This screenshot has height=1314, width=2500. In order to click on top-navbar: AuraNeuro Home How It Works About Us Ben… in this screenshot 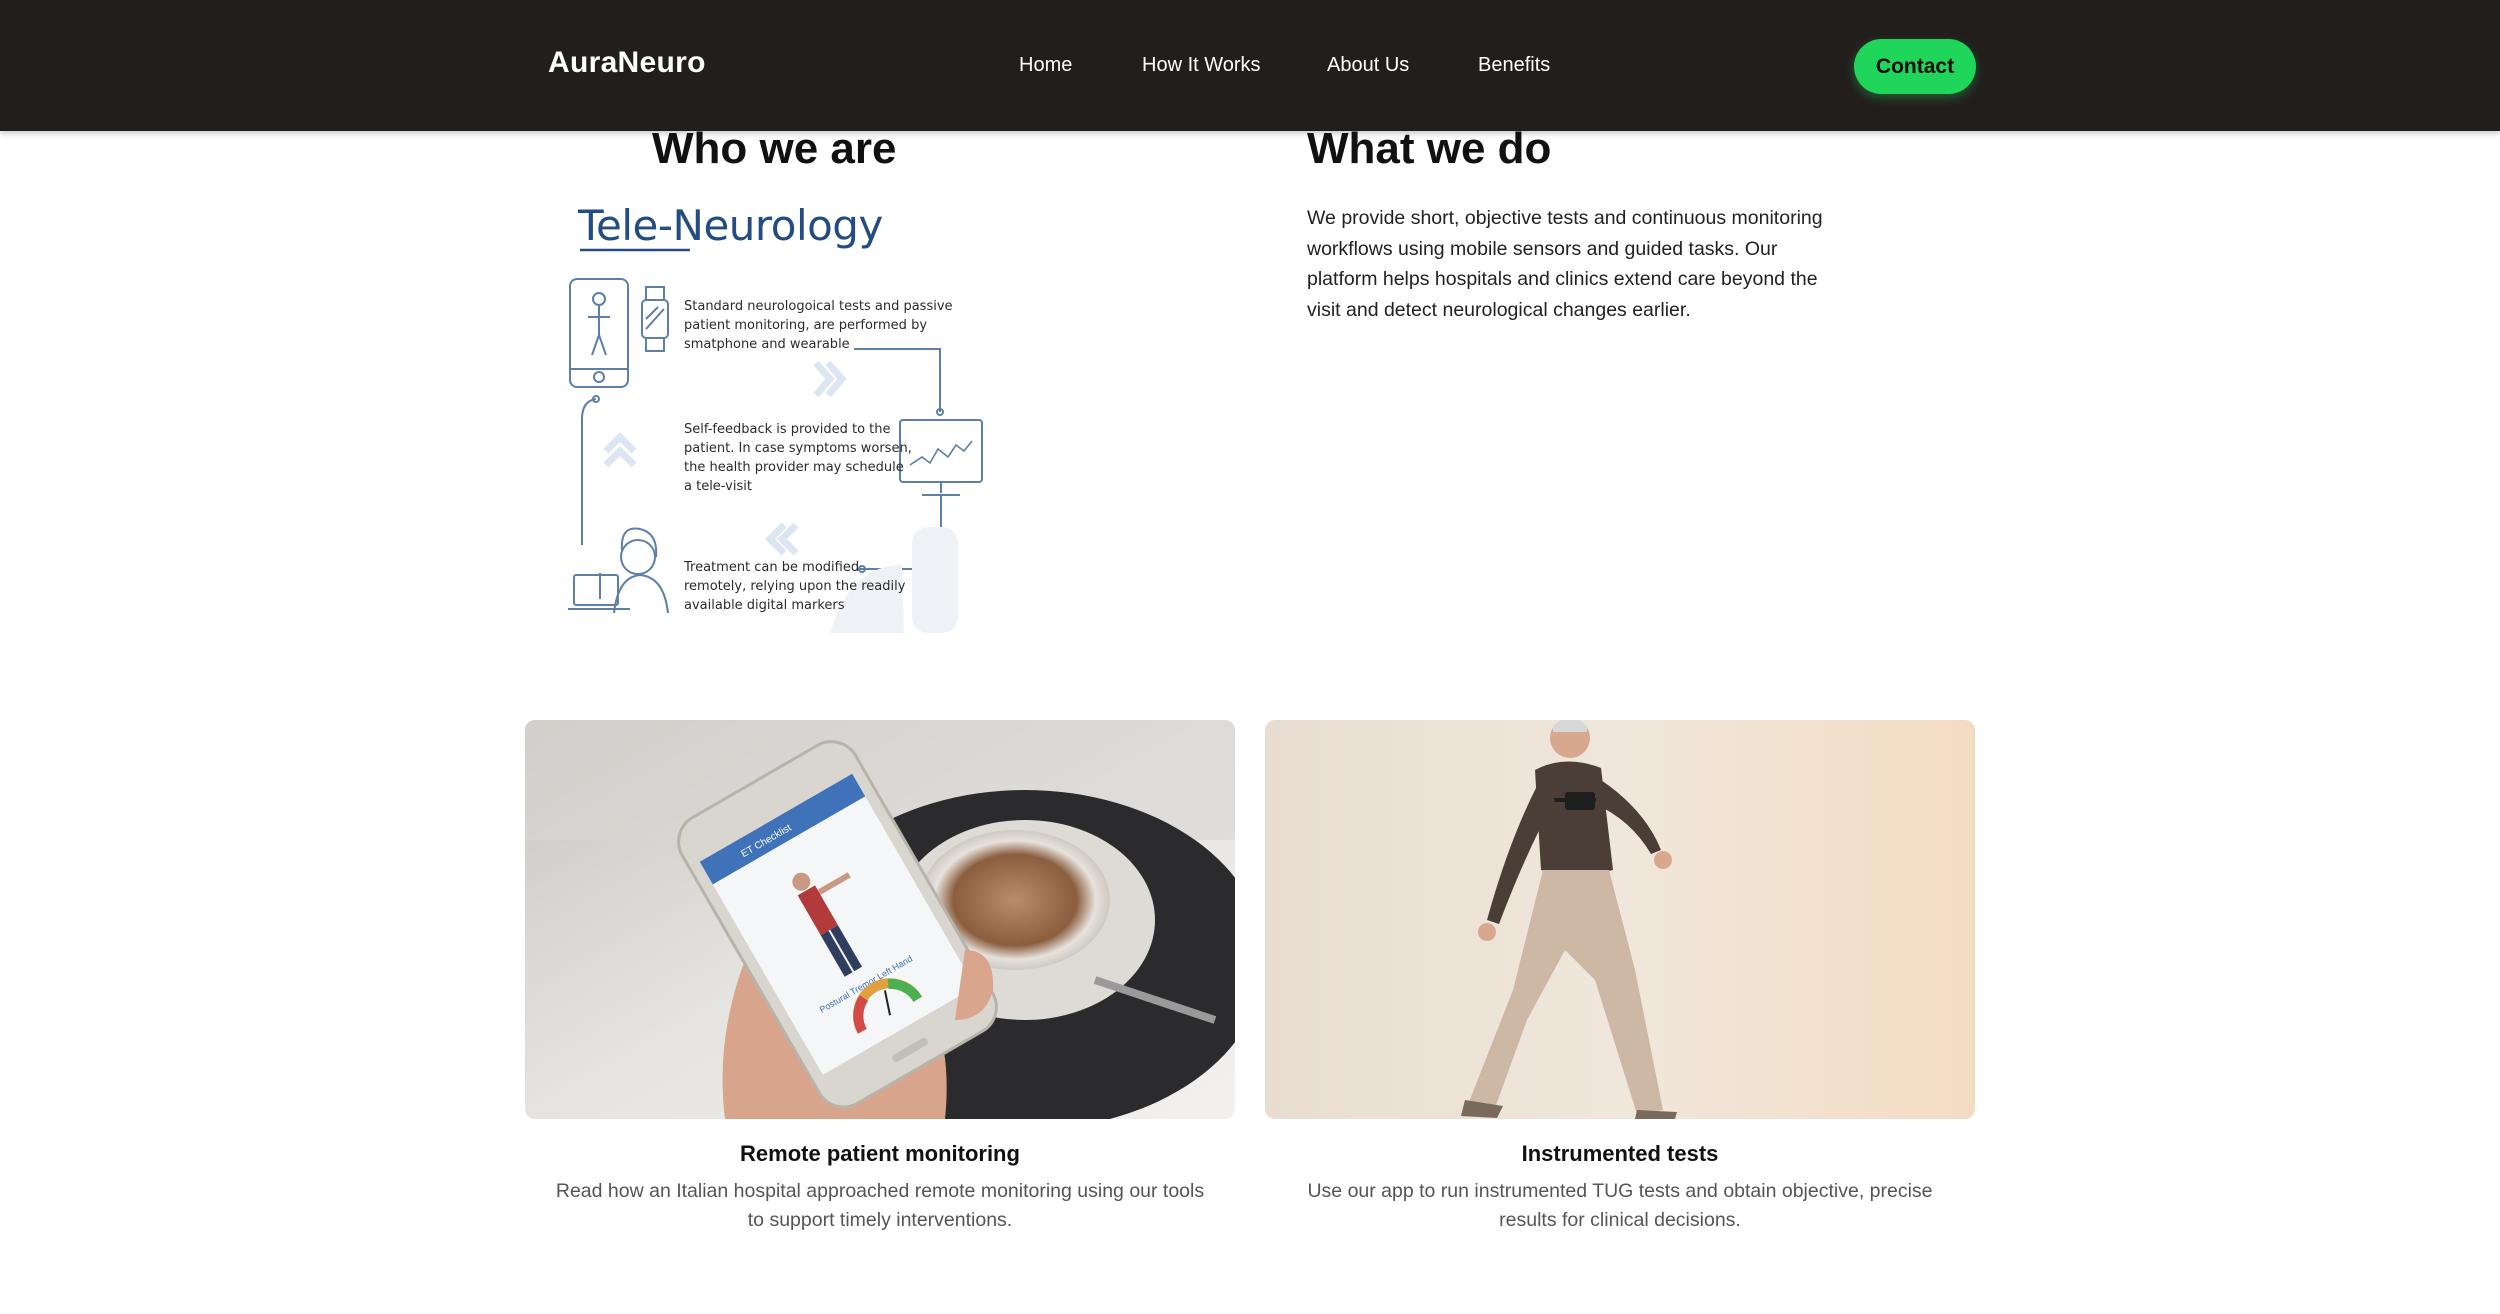, I will do `click(1250, 65)`.